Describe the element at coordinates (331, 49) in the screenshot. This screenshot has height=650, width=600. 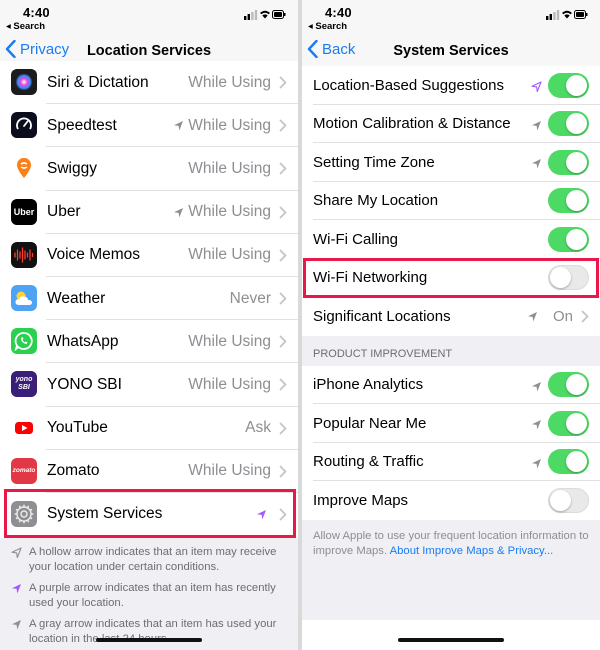
I see `back-button: Back` at that location.